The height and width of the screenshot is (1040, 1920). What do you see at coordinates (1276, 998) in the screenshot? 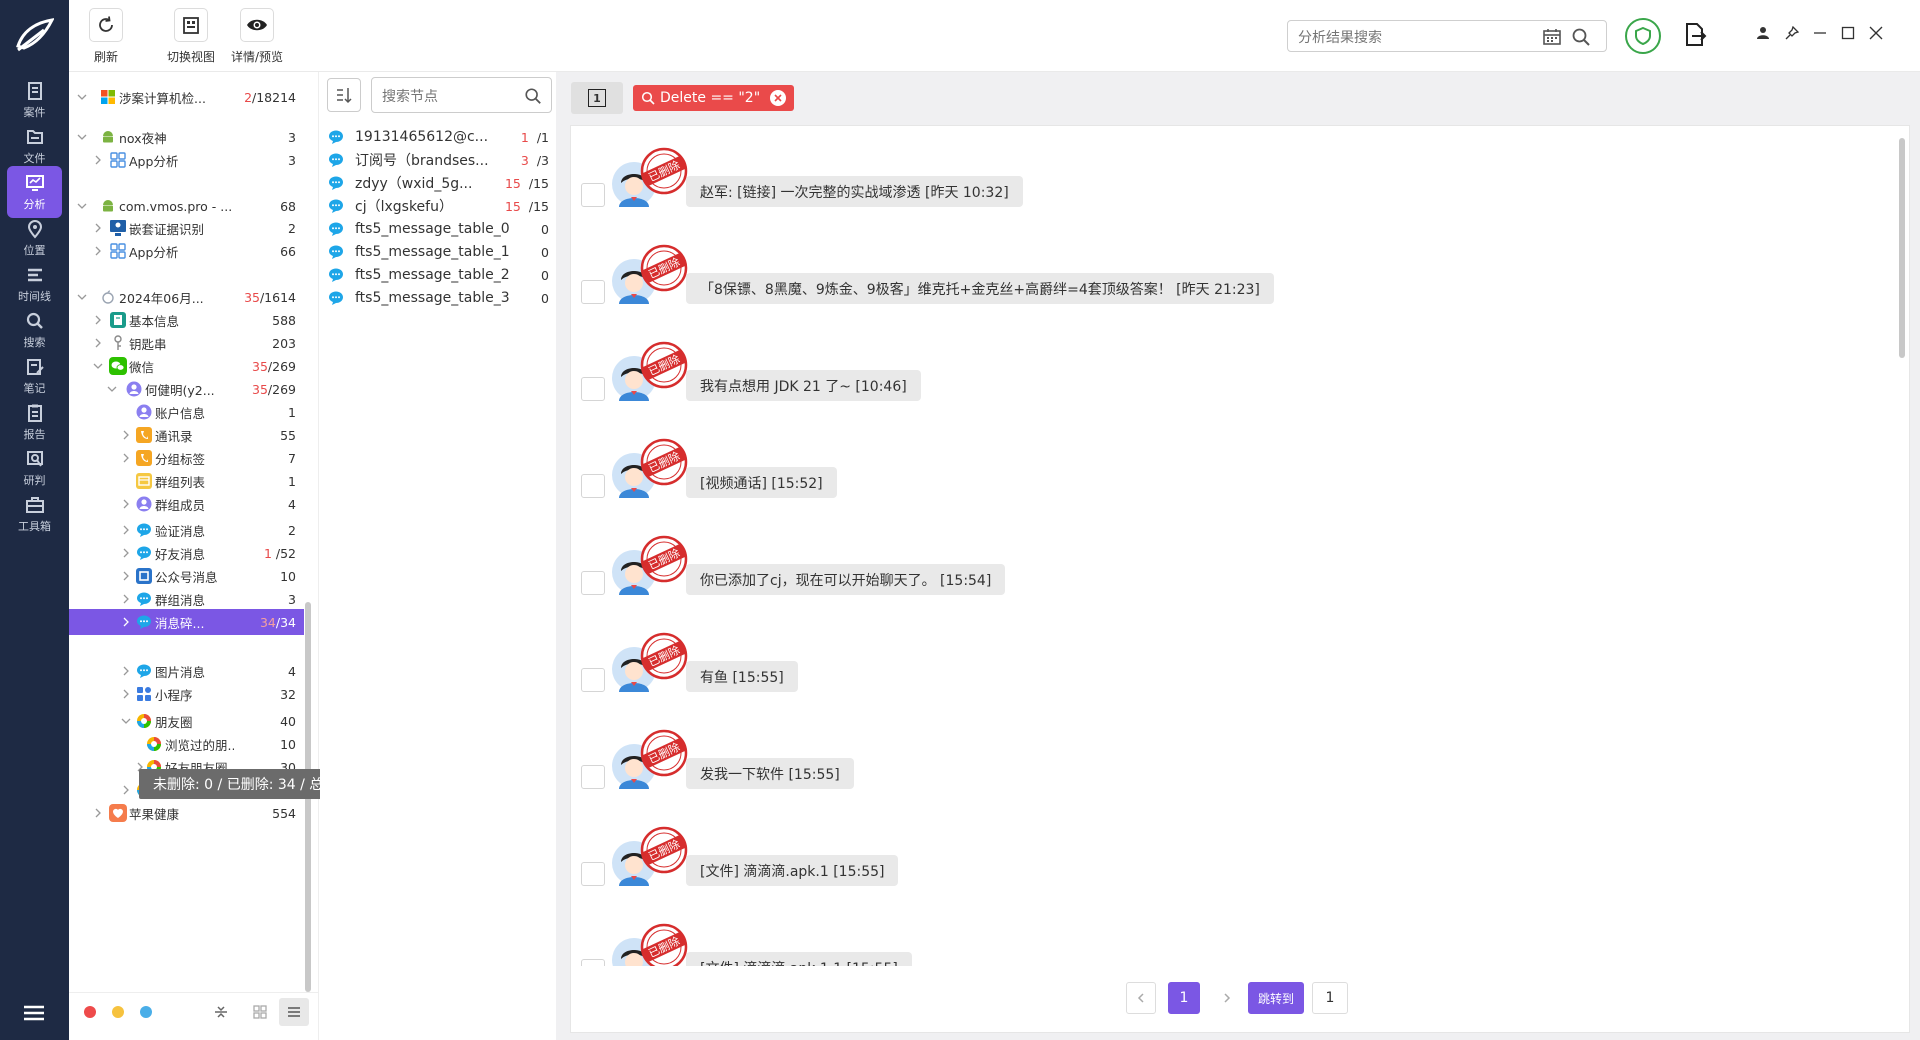
I see `jump-to-button: 跳转到` at bounding box center [1276, 998].